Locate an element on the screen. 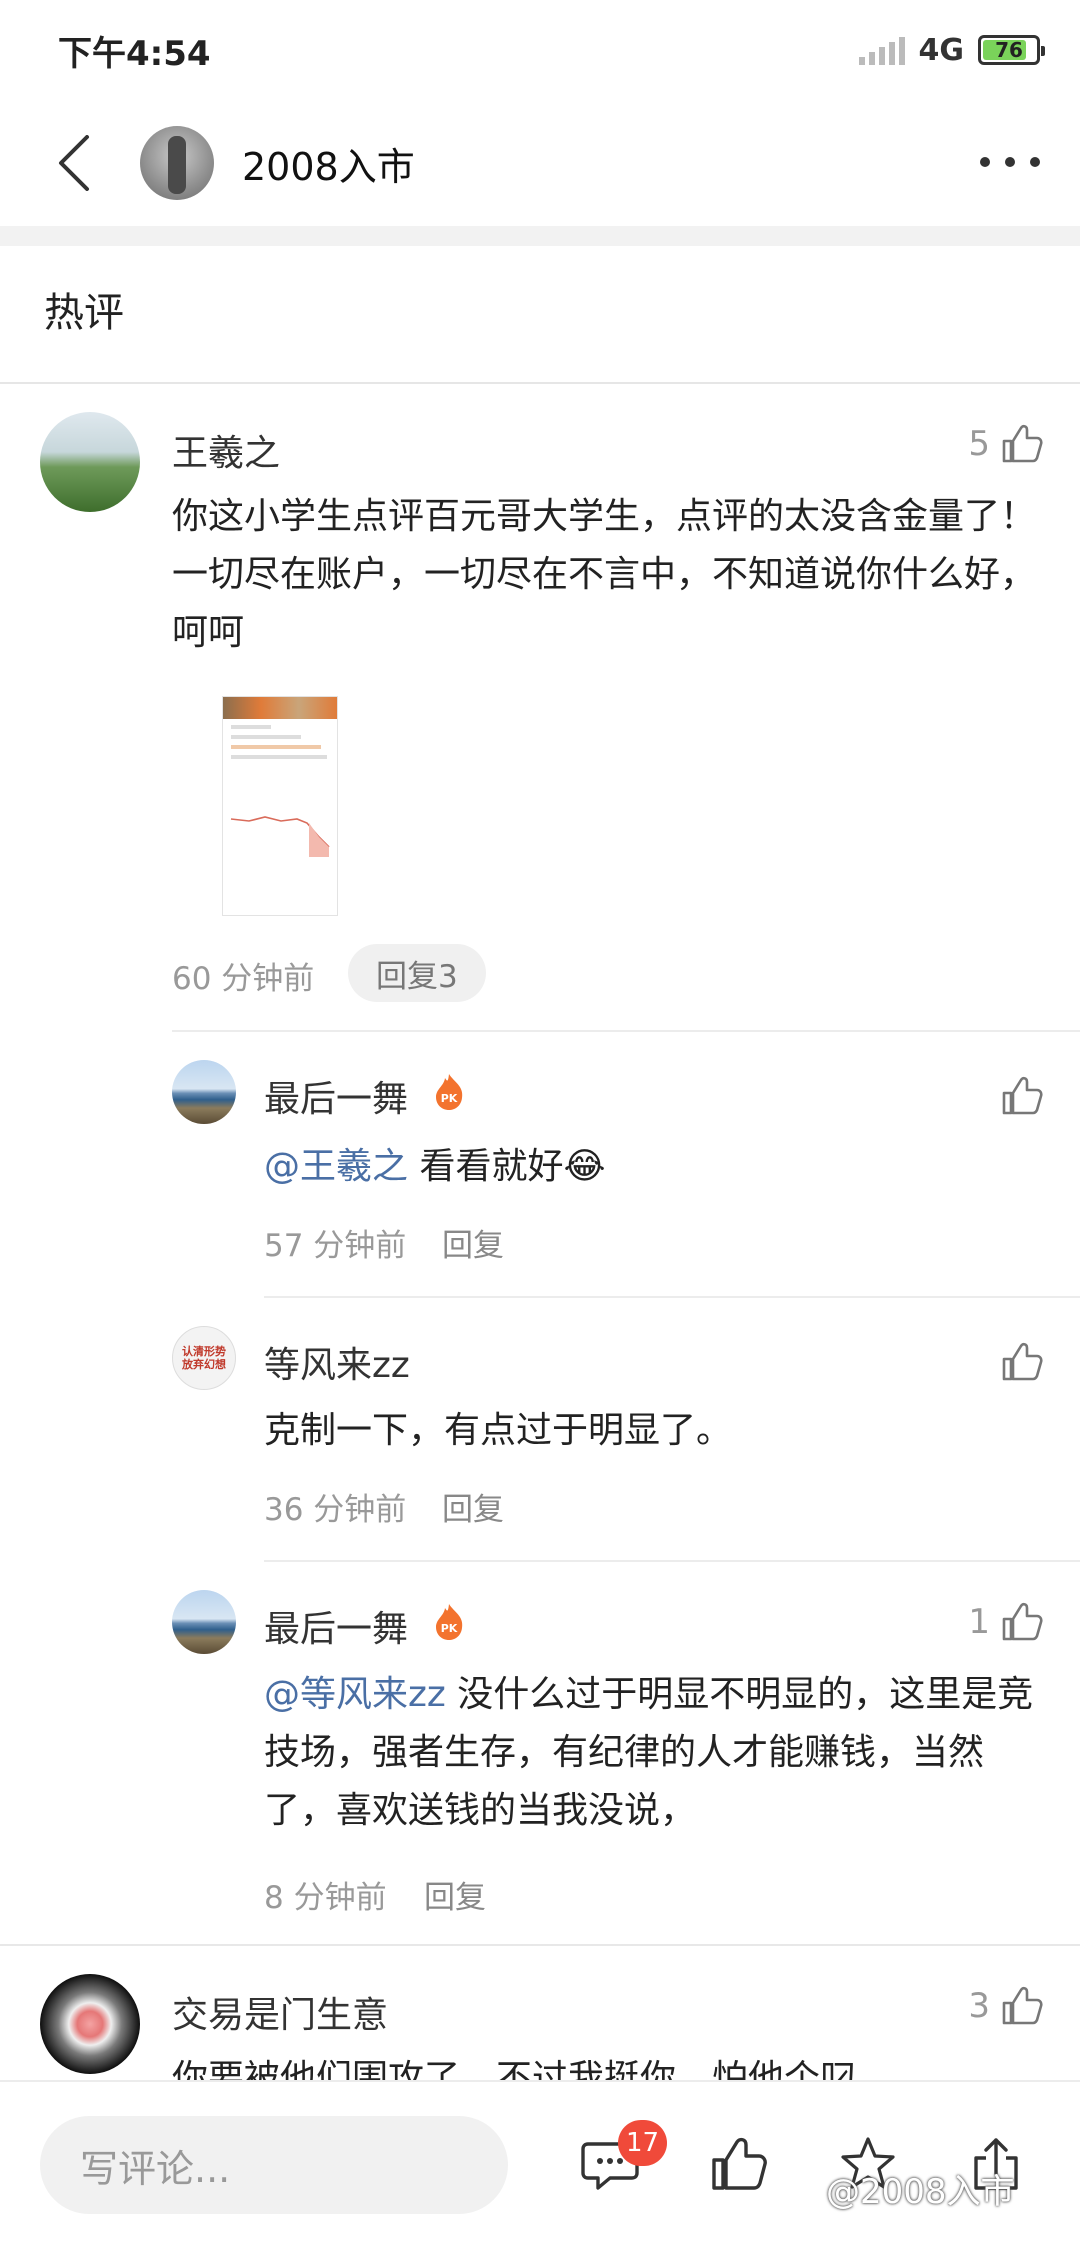 The image size is (1080, 2248). comment-like-button: 3 is located at coordinates (1006, 2006).